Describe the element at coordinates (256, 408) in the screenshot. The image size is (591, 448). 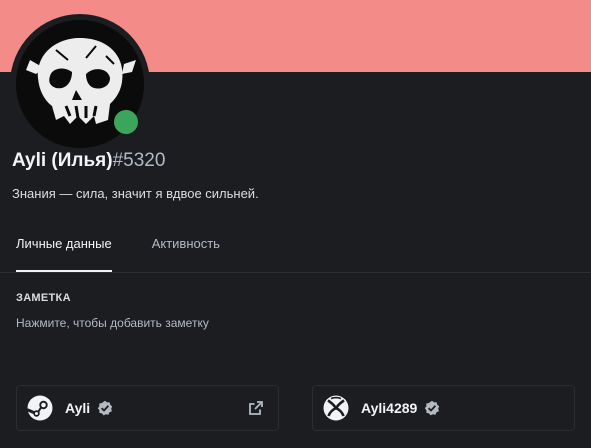
I see `external-link-icon` at that location.